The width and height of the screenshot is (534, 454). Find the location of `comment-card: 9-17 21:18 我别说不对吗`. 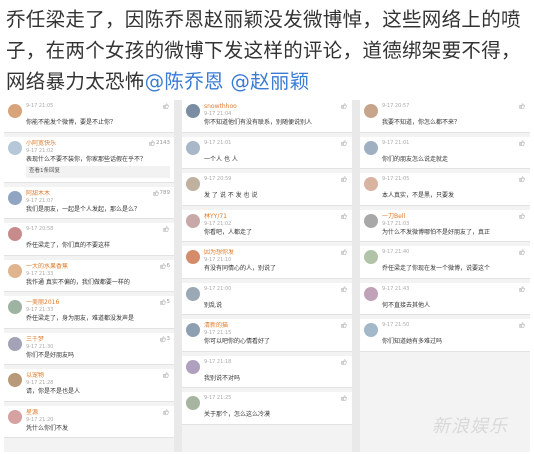

comment-card: 9-17 21:18 我别说不对吗 is located at coordinates (267, 371).